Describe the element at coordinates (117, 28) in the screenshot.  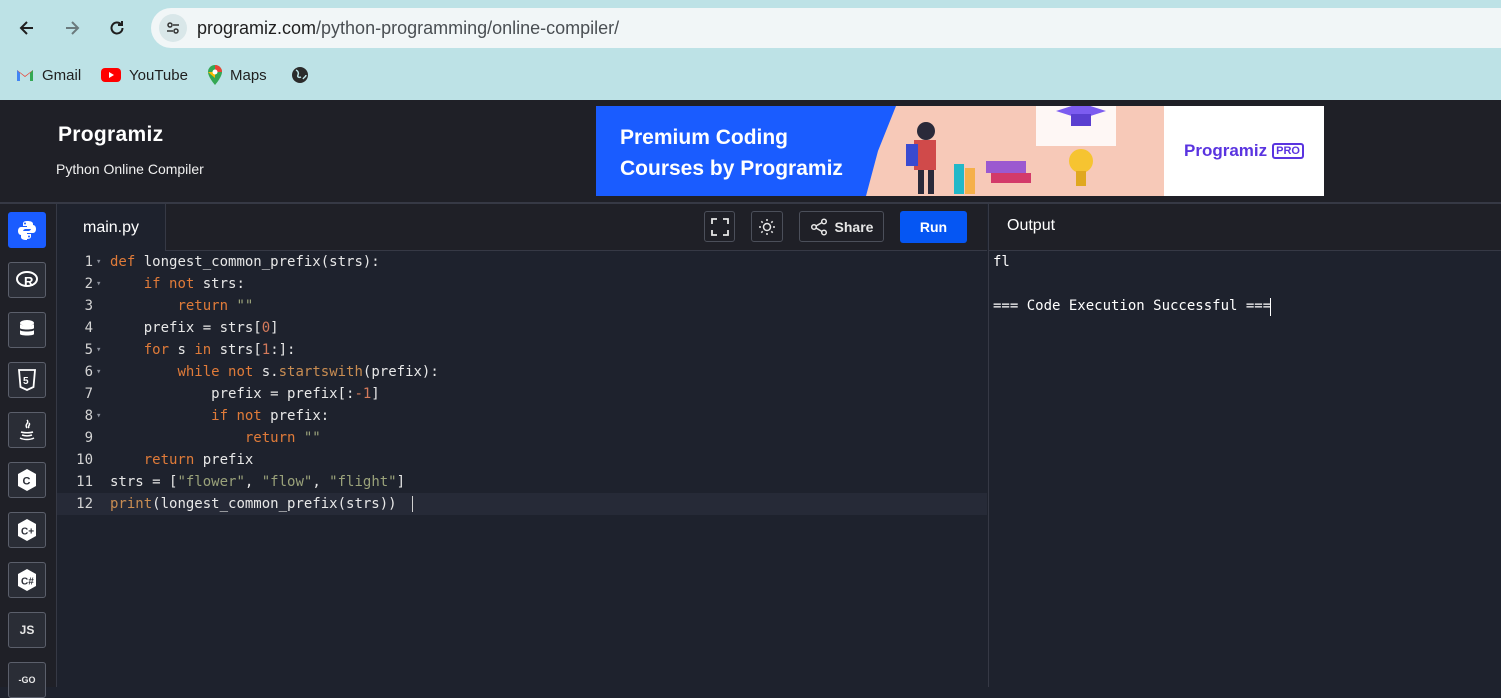
I see `reload-button` at that location.